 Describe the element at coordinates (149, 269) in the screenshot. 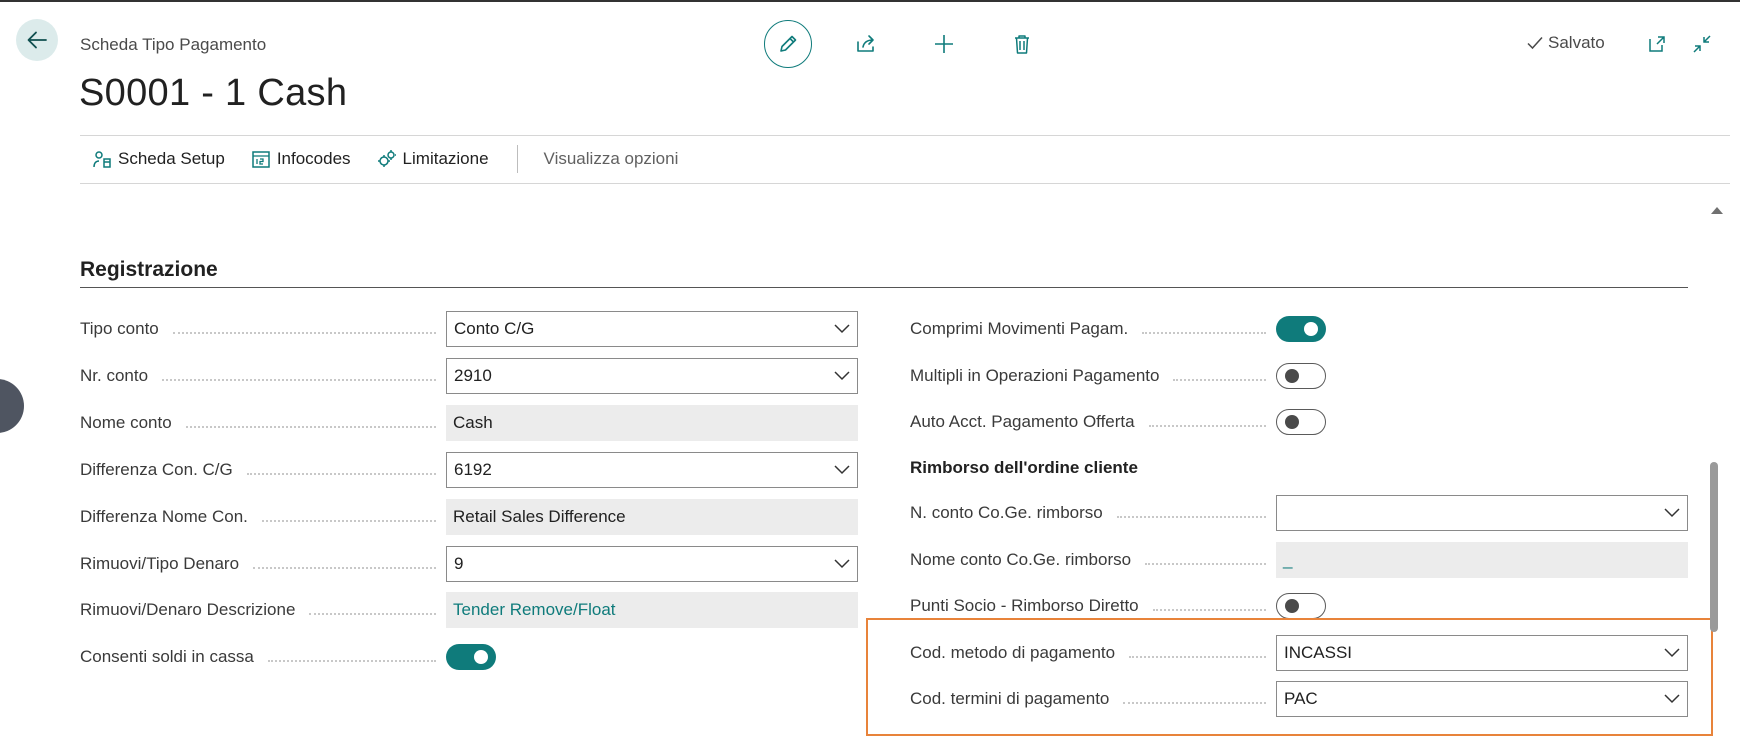

I see `section-title: Registrazione` at that location.